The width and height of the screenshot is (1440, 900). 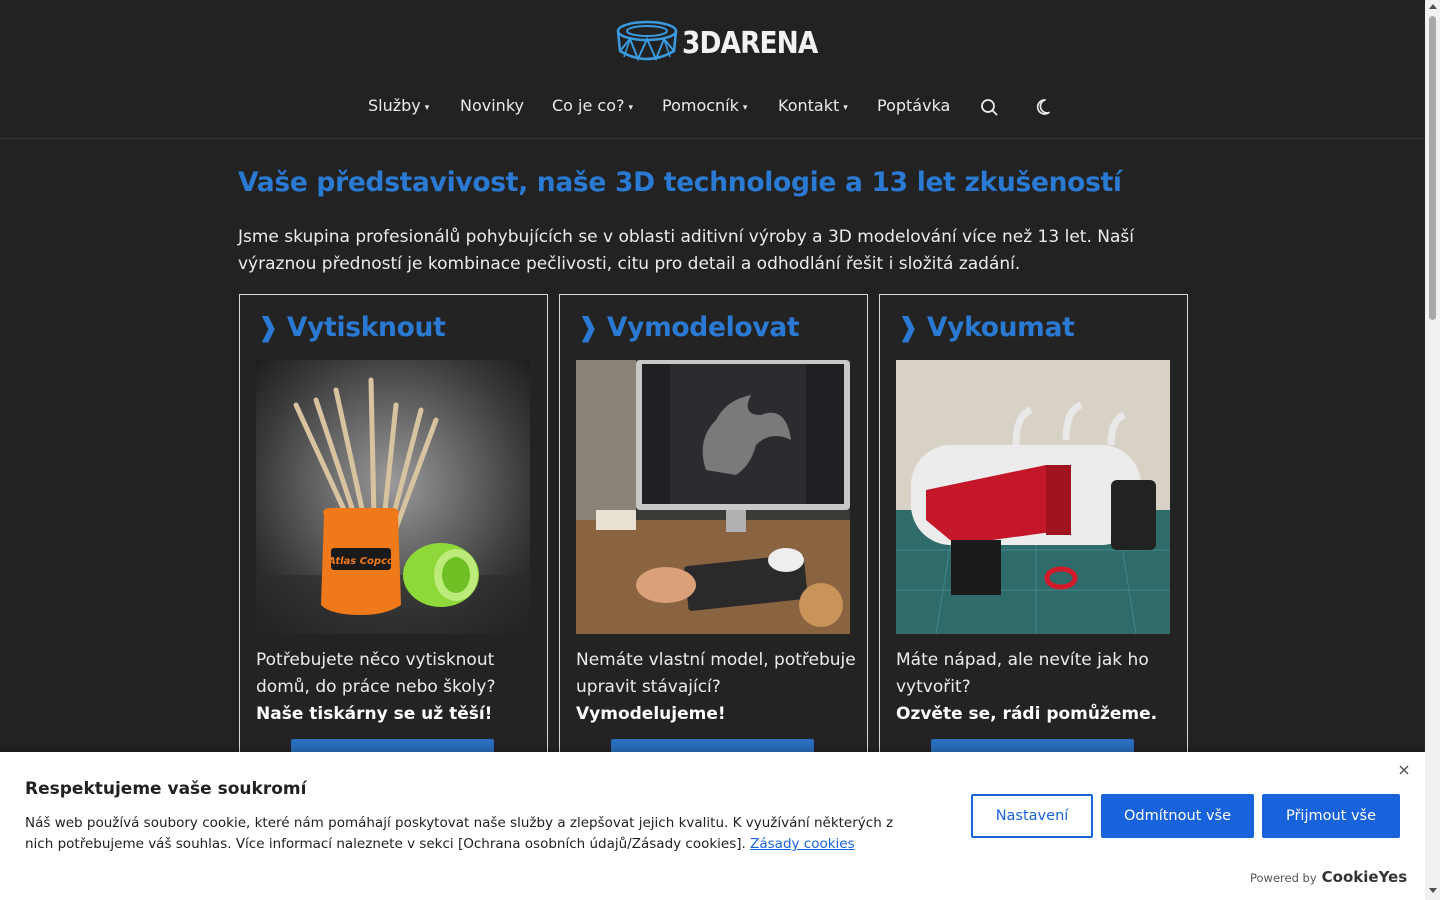 I want to click on nav-item-sluzby: Služby ▾, so click(x=398, y=107).